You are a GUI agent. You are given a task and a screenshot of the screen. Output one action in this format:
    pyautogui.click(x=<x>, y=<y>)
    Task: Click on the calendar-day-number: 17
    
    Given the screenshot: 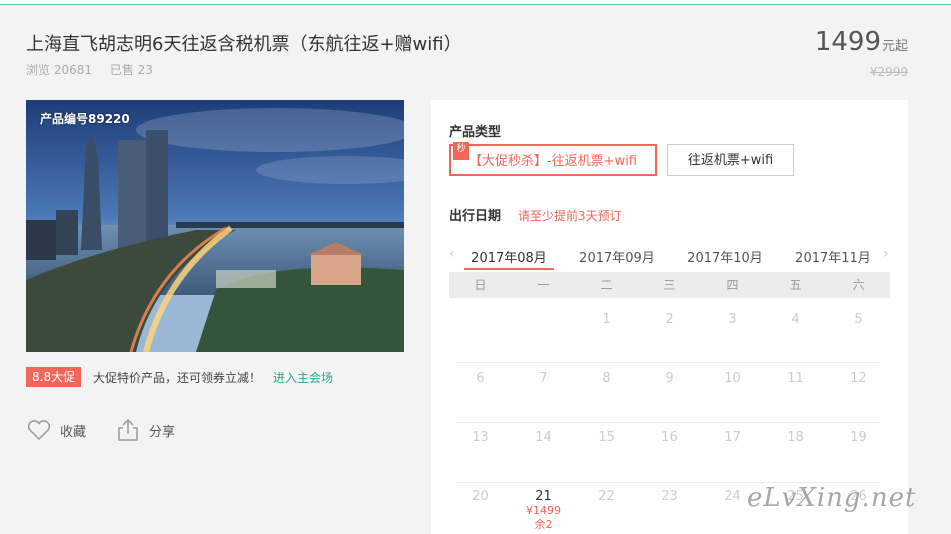 What is the action you would take?
    pyautogui.click(x=732, y=437)
    